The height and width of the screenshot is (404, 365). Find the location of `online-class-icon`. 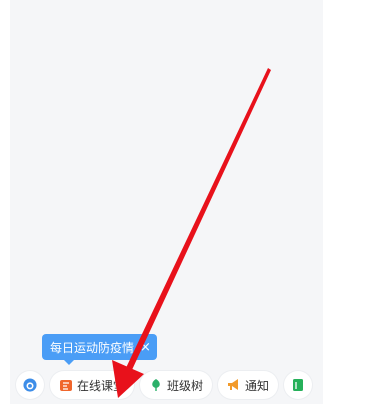

online-class-icon is located at coordinates (66, 385).